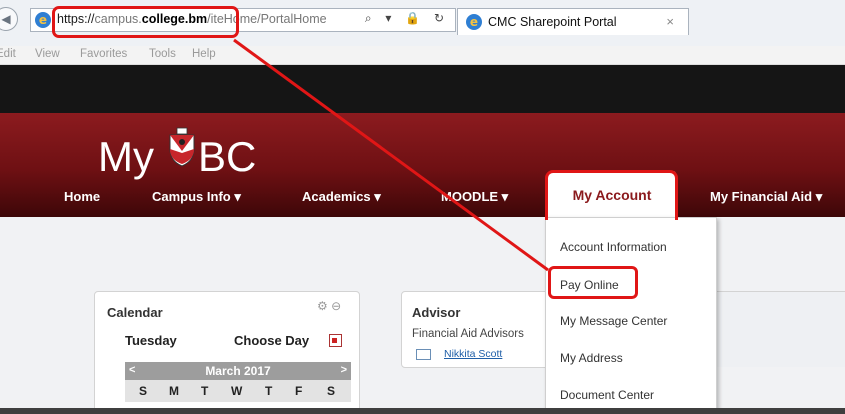  What do you see at coordinates (335, 340) in the screenshot?
I see `calendar-picker-icon` at bounding box center [335, 340].